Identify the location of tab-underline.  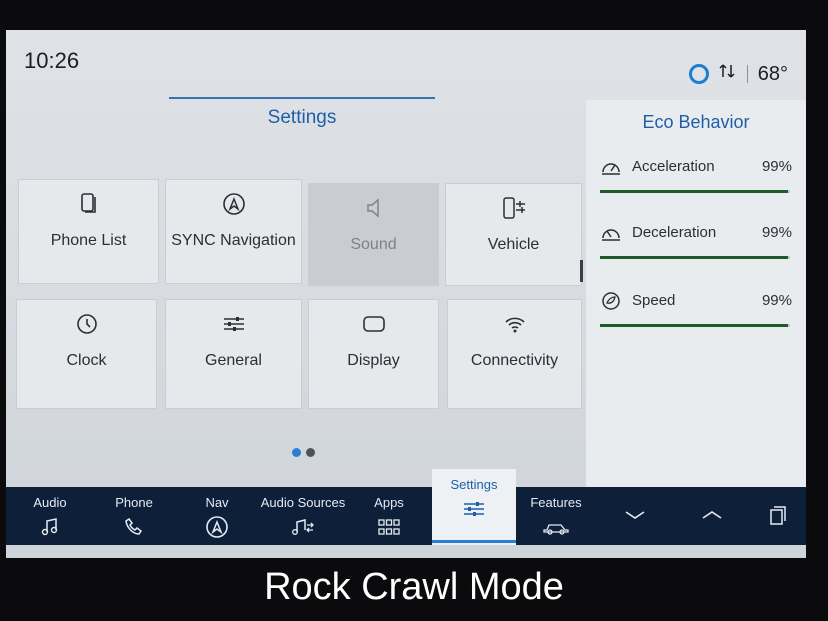
(302, 98).